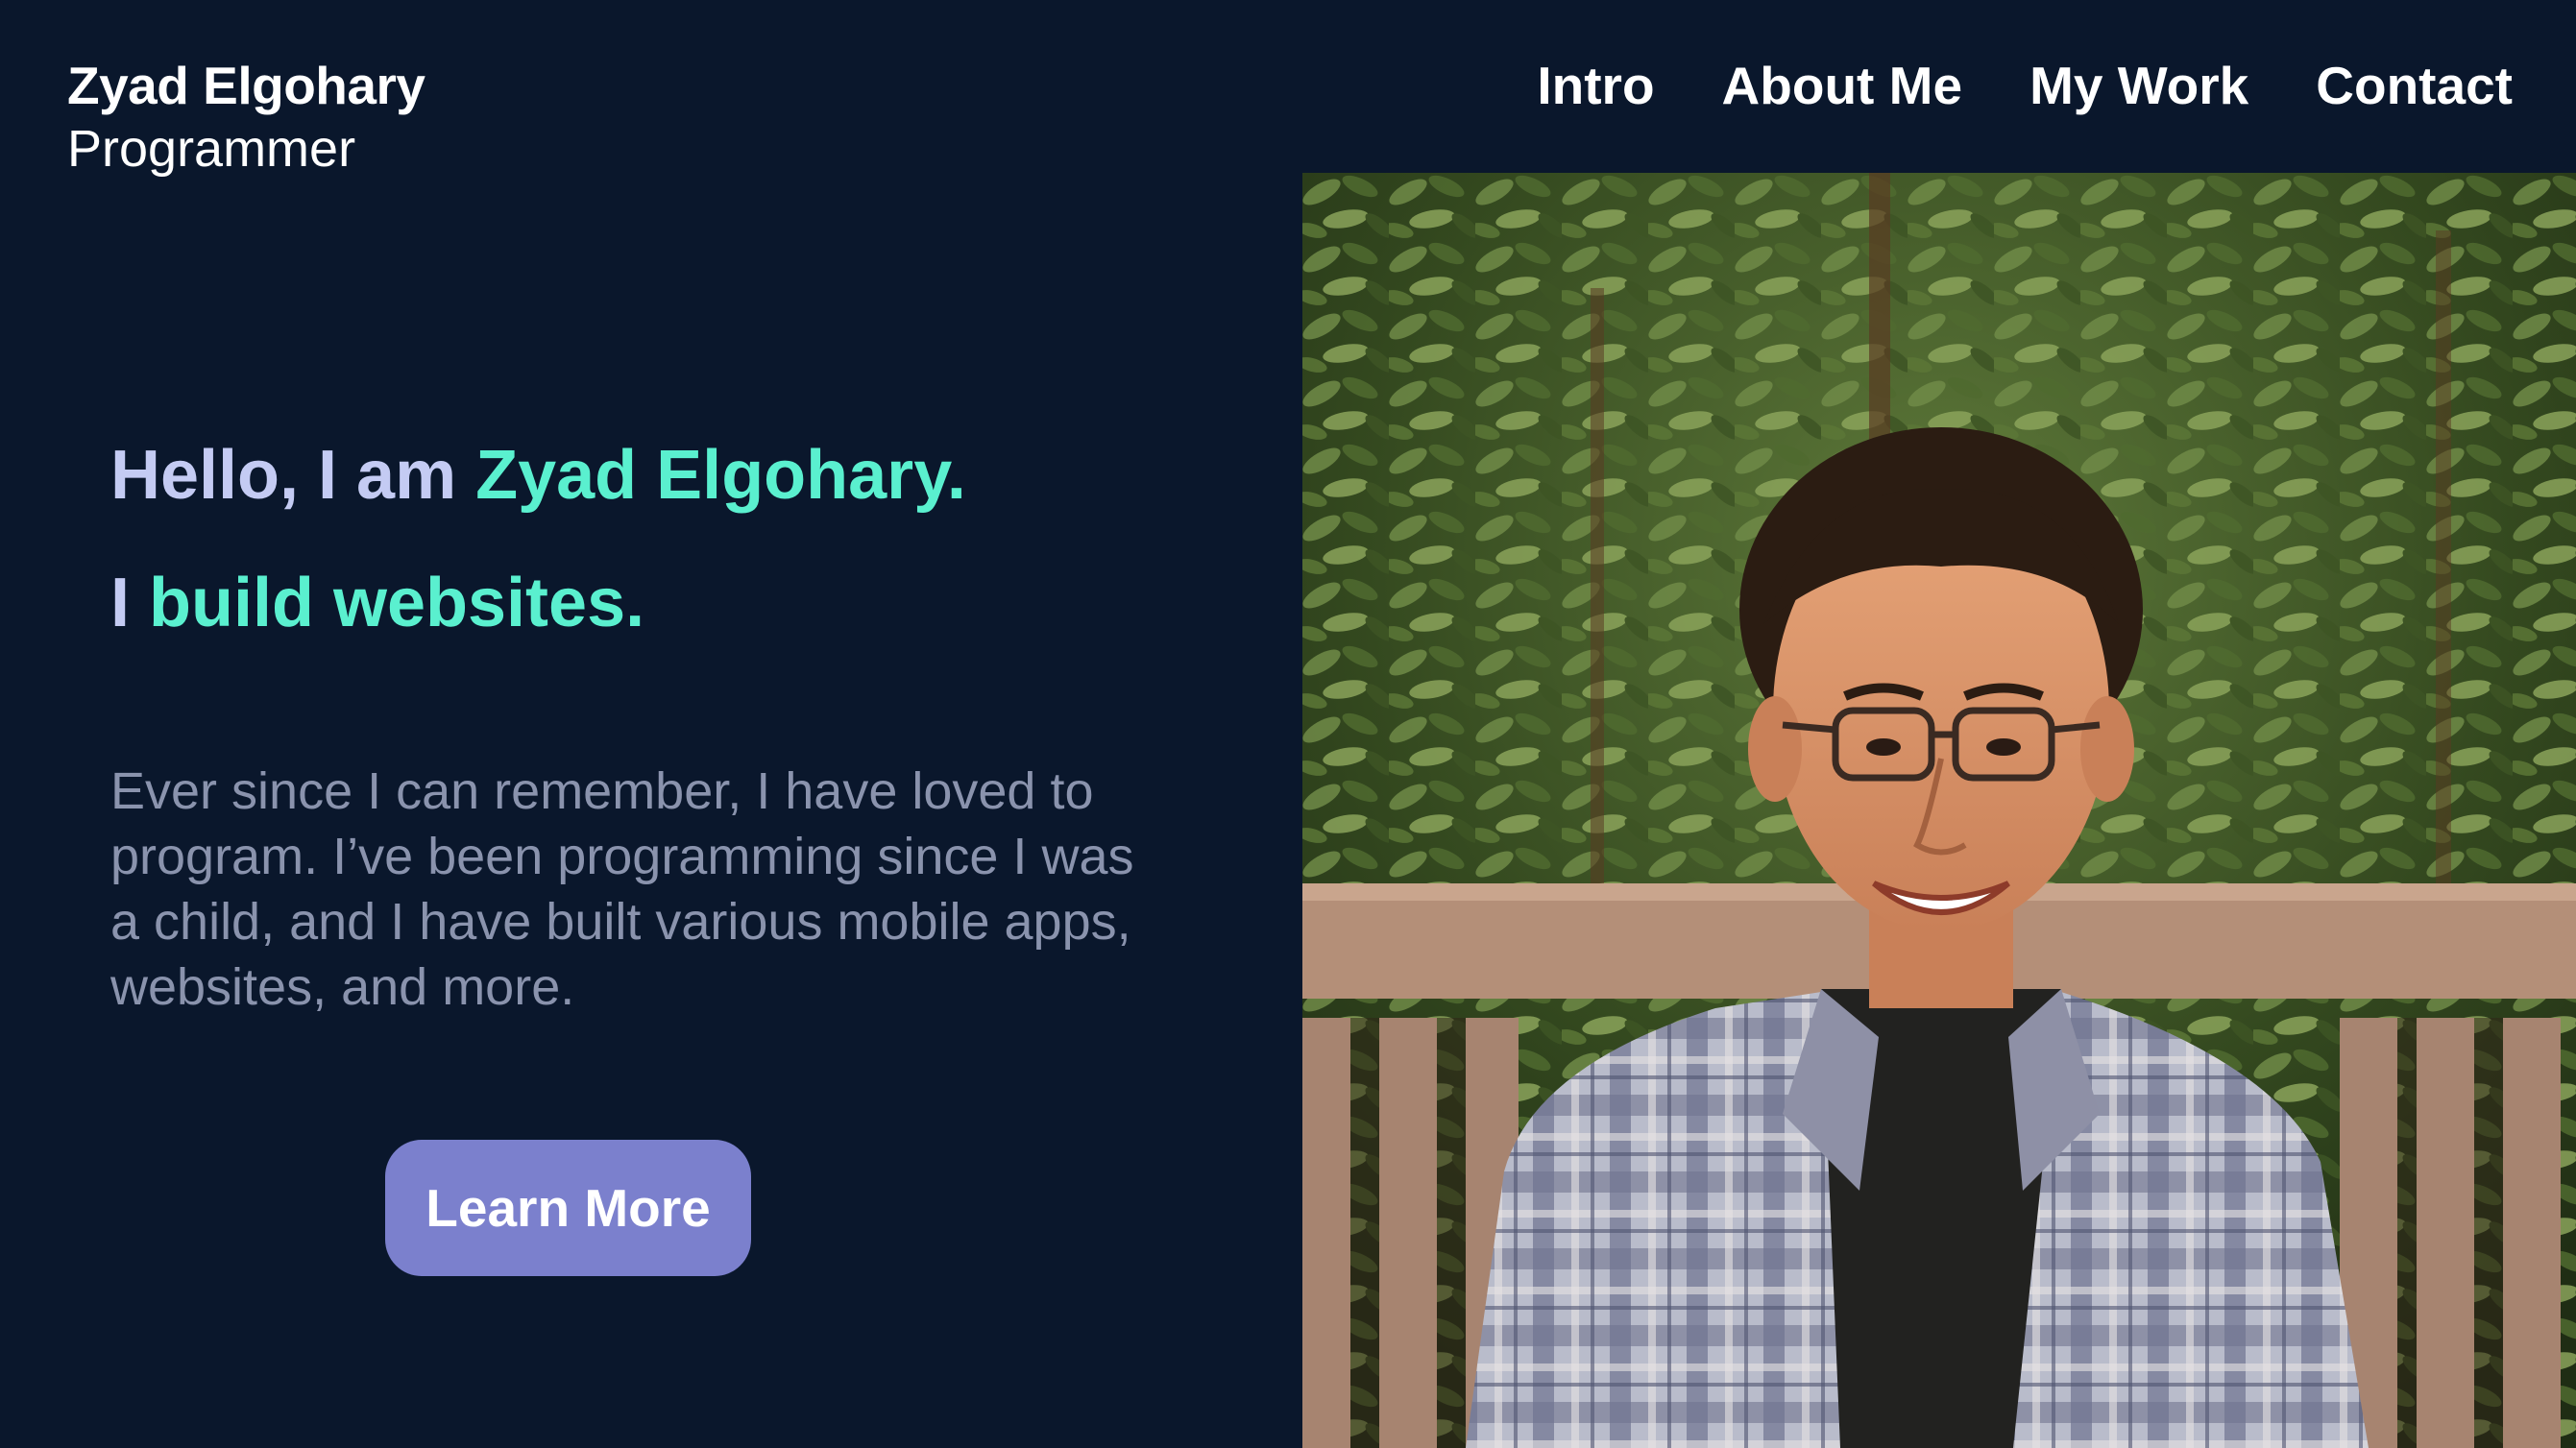 This screenshot has height=1448, width=2576. Describe the element at coordinates (130, 603) in the screenshot. I see `tagline-prefix: I` at that location.